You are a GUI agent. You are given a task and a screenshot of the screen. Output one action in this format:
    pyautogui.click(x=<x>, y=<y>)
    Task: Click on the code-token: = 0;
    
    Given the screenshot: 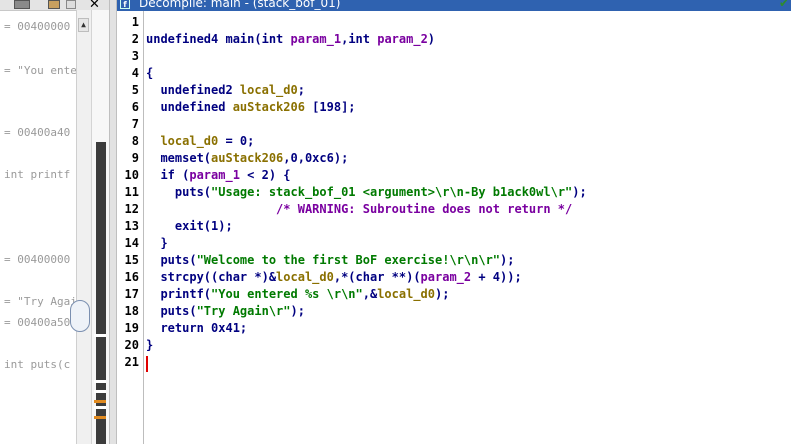 What is the action you would take?
    pyautogui.click(x=236, y=141)
    